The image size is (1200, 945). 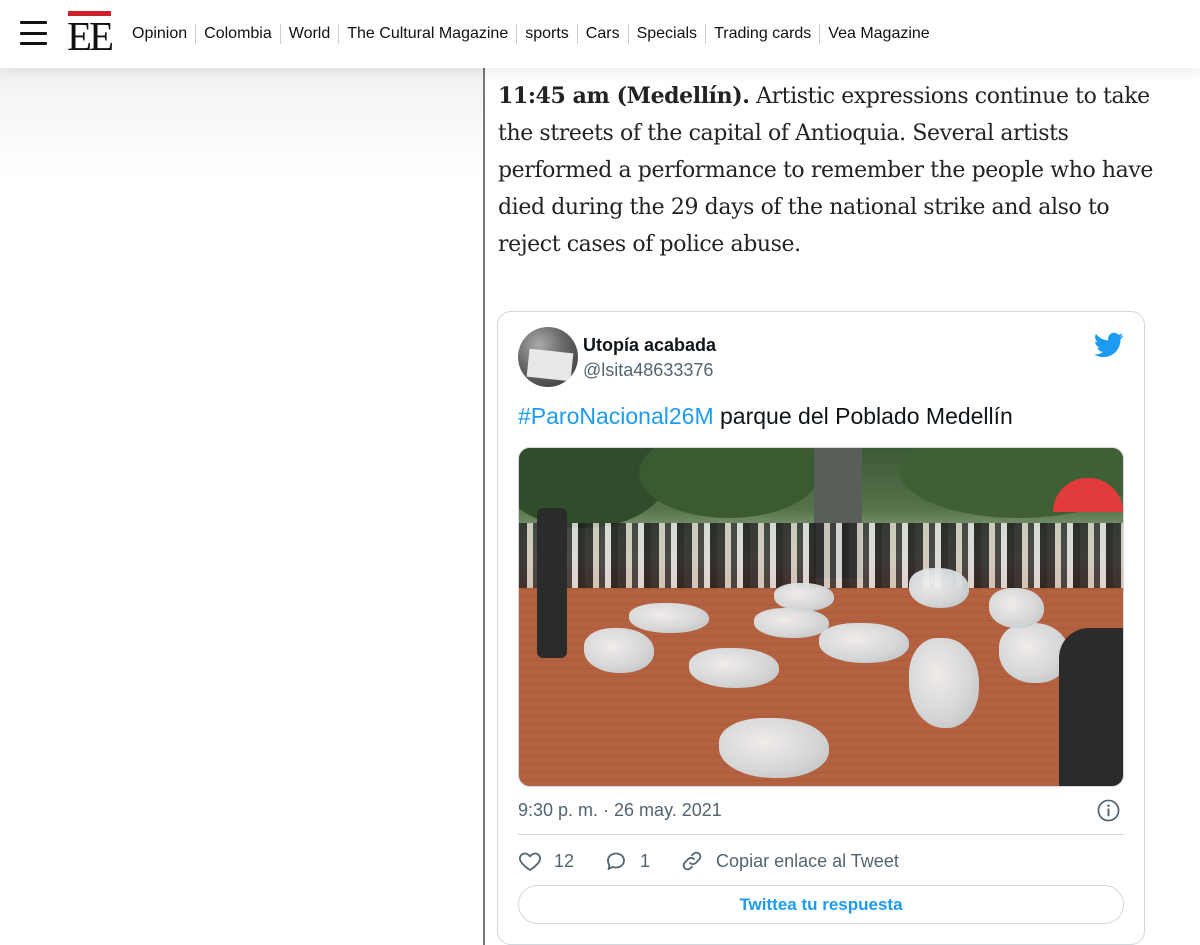 I want to click on nav-opinion: Opinion, so click(x=159, y=34).